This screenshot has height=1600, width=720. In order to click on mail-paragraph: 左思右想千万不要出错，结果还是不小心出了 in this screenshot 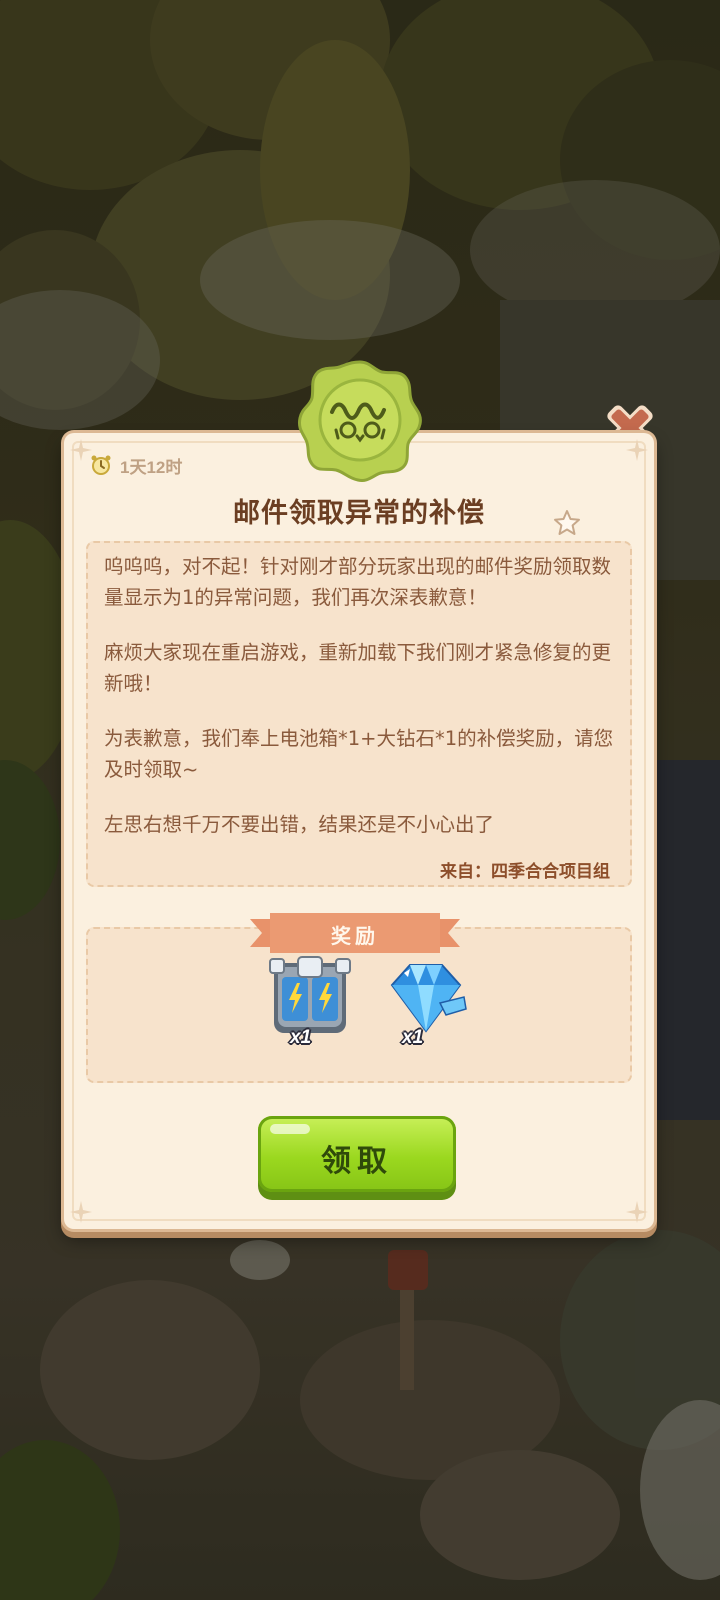, I will do `click(299, 824)`.